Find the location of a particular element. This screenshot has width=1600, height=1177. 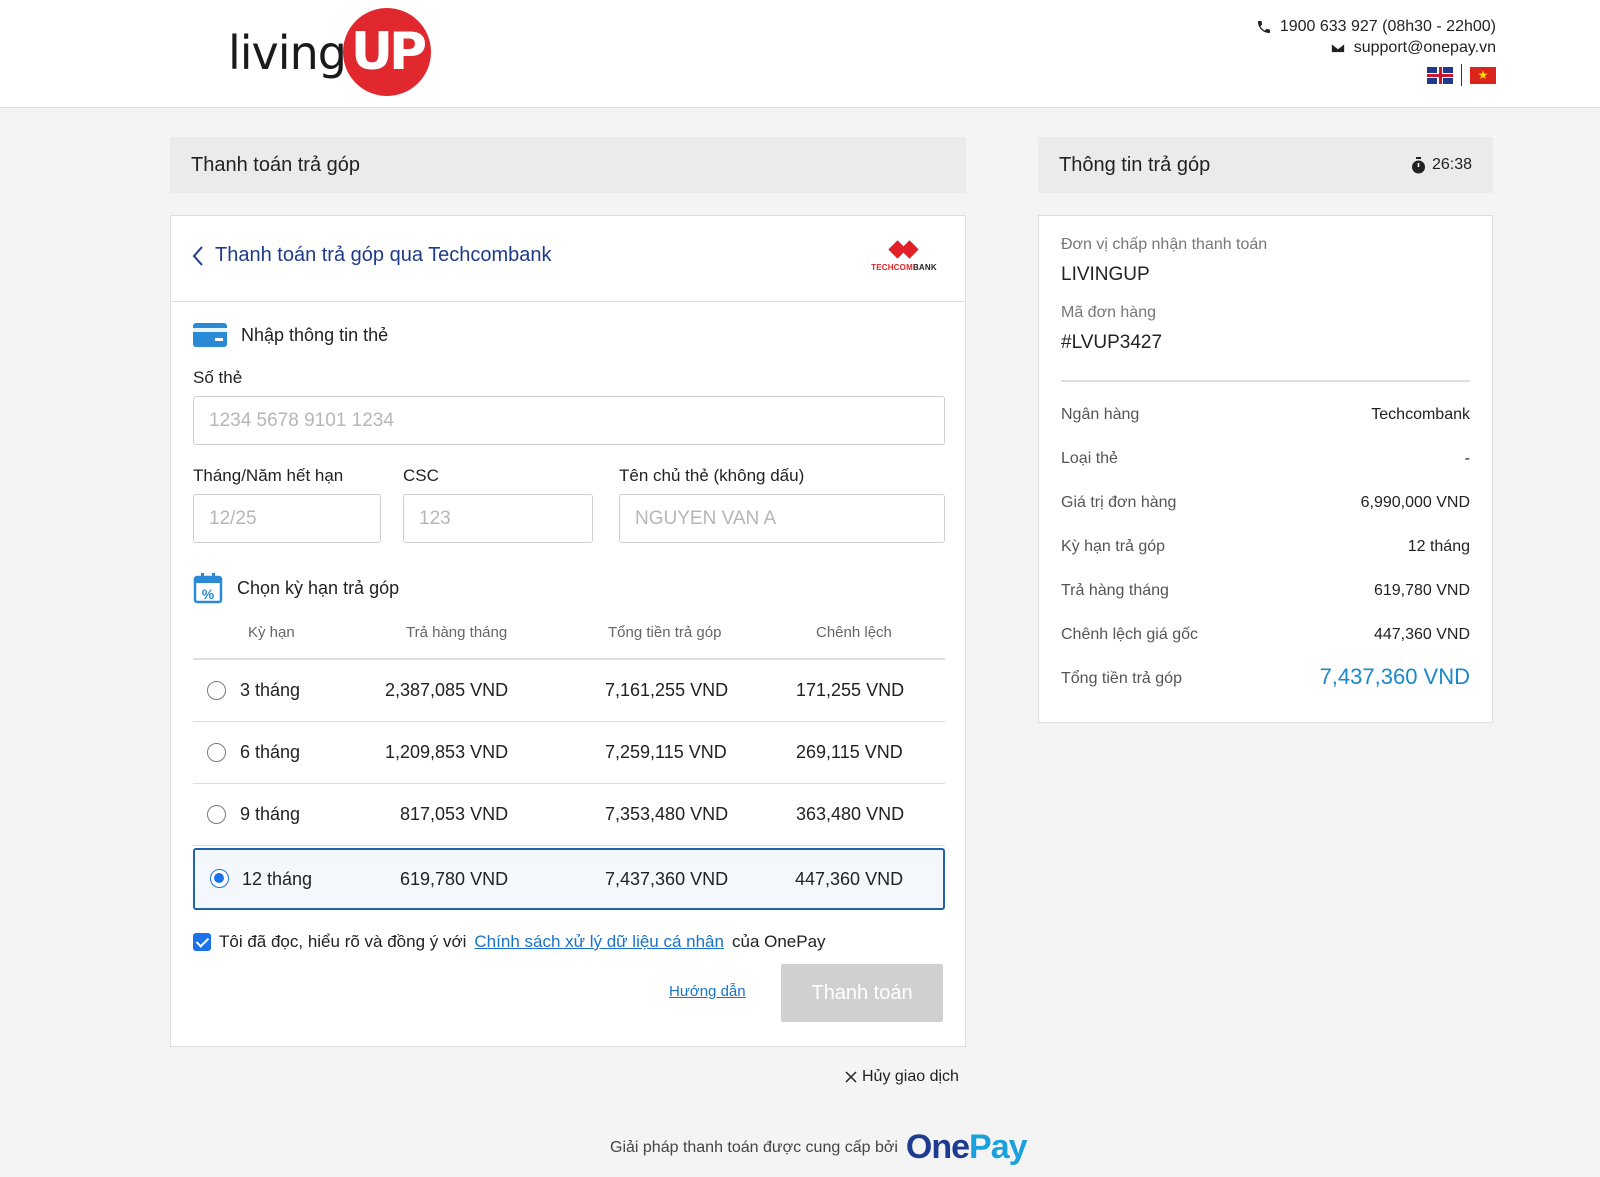

techcombank-wordmark: TECHCOMBANK is located at coordinates (904, 267).